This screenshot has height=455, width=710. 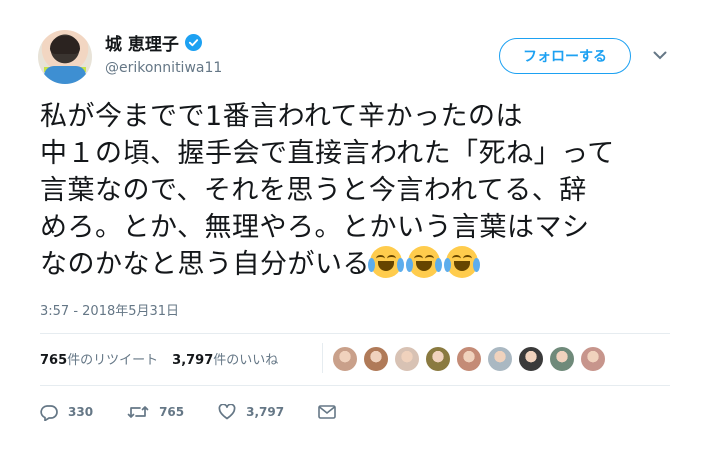 I want to click on reply-count: 330, so click(x=81, y=412).